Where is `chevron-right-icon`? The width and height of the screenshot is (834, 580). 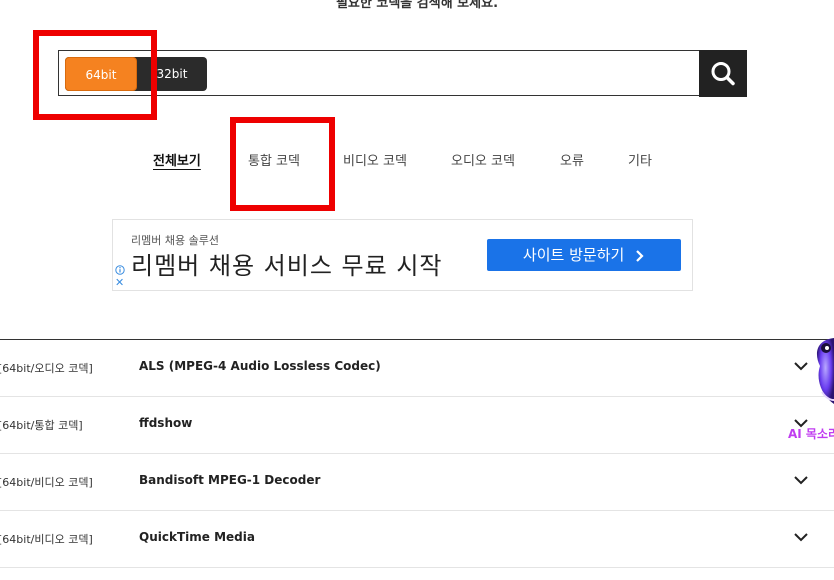 chevron-right-icon is located at coordinates (640, 255).